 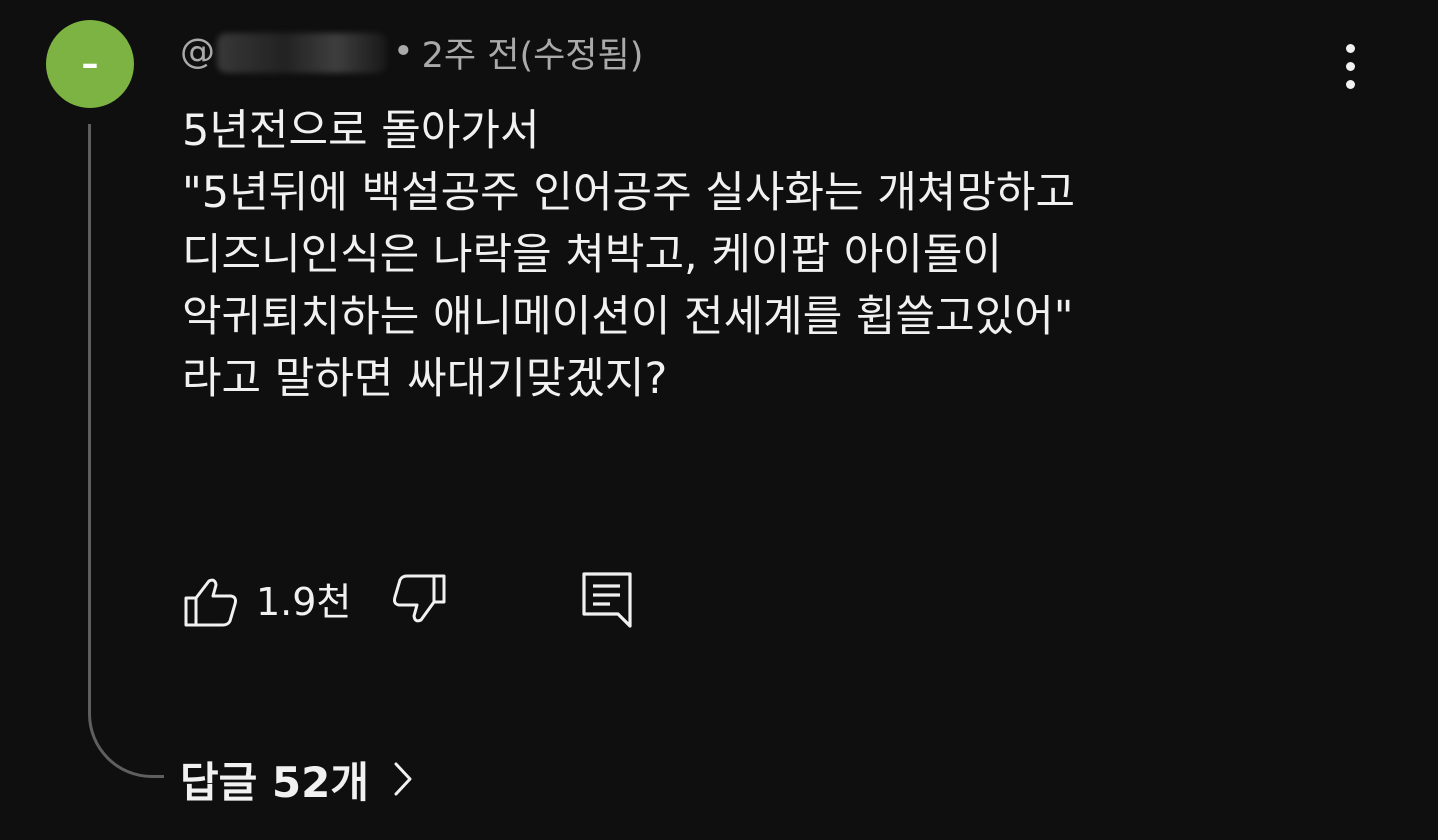 I want to click on comment-line: 라고 말하면 싸대기맞겠지?, so click(x=425, y=379).